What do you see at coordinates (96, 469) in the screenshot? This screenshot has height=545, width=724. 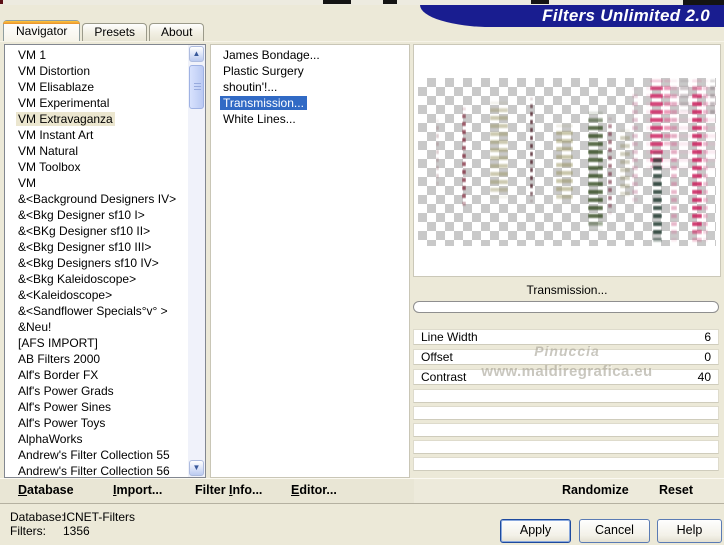 I see `category-item: Andrew's Filter Collection 56` at bounding box center [96, 469].